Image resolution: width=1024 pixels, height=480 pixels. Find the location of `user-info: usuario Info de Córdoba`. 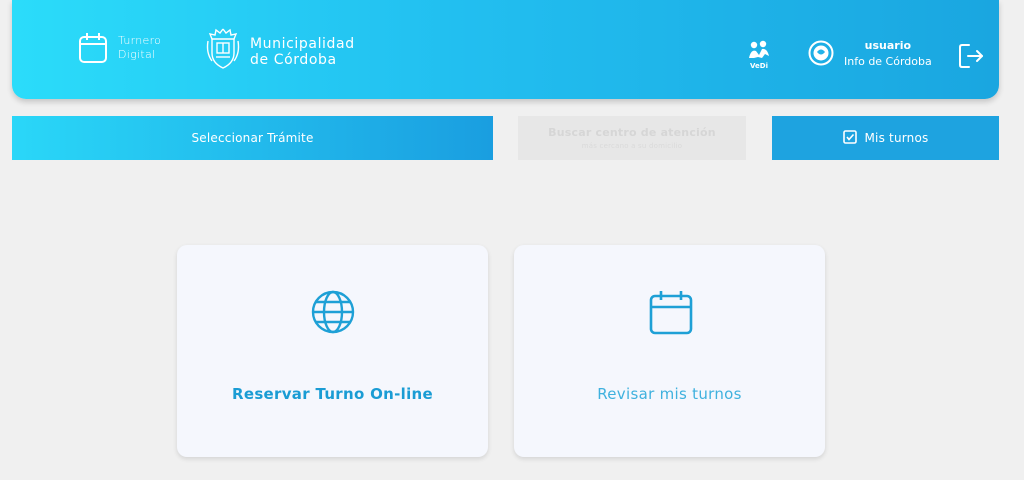

user-info: usuario Info de Córdoba is located at coordinates (888, 54).